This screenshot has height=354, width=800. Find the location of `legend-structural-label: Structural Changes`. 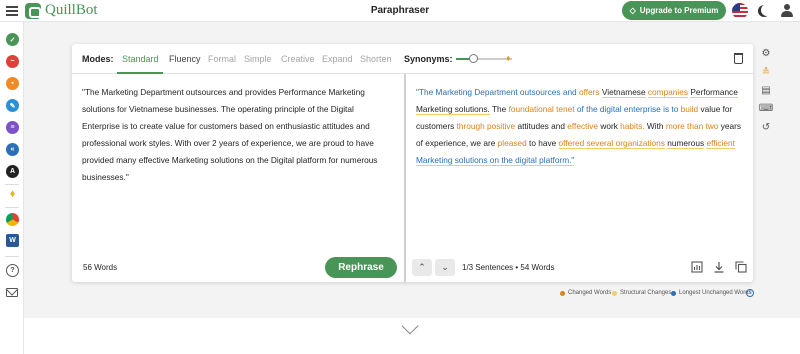

legend-structural-label: Structural Changes is located at coordinates (646, 293).